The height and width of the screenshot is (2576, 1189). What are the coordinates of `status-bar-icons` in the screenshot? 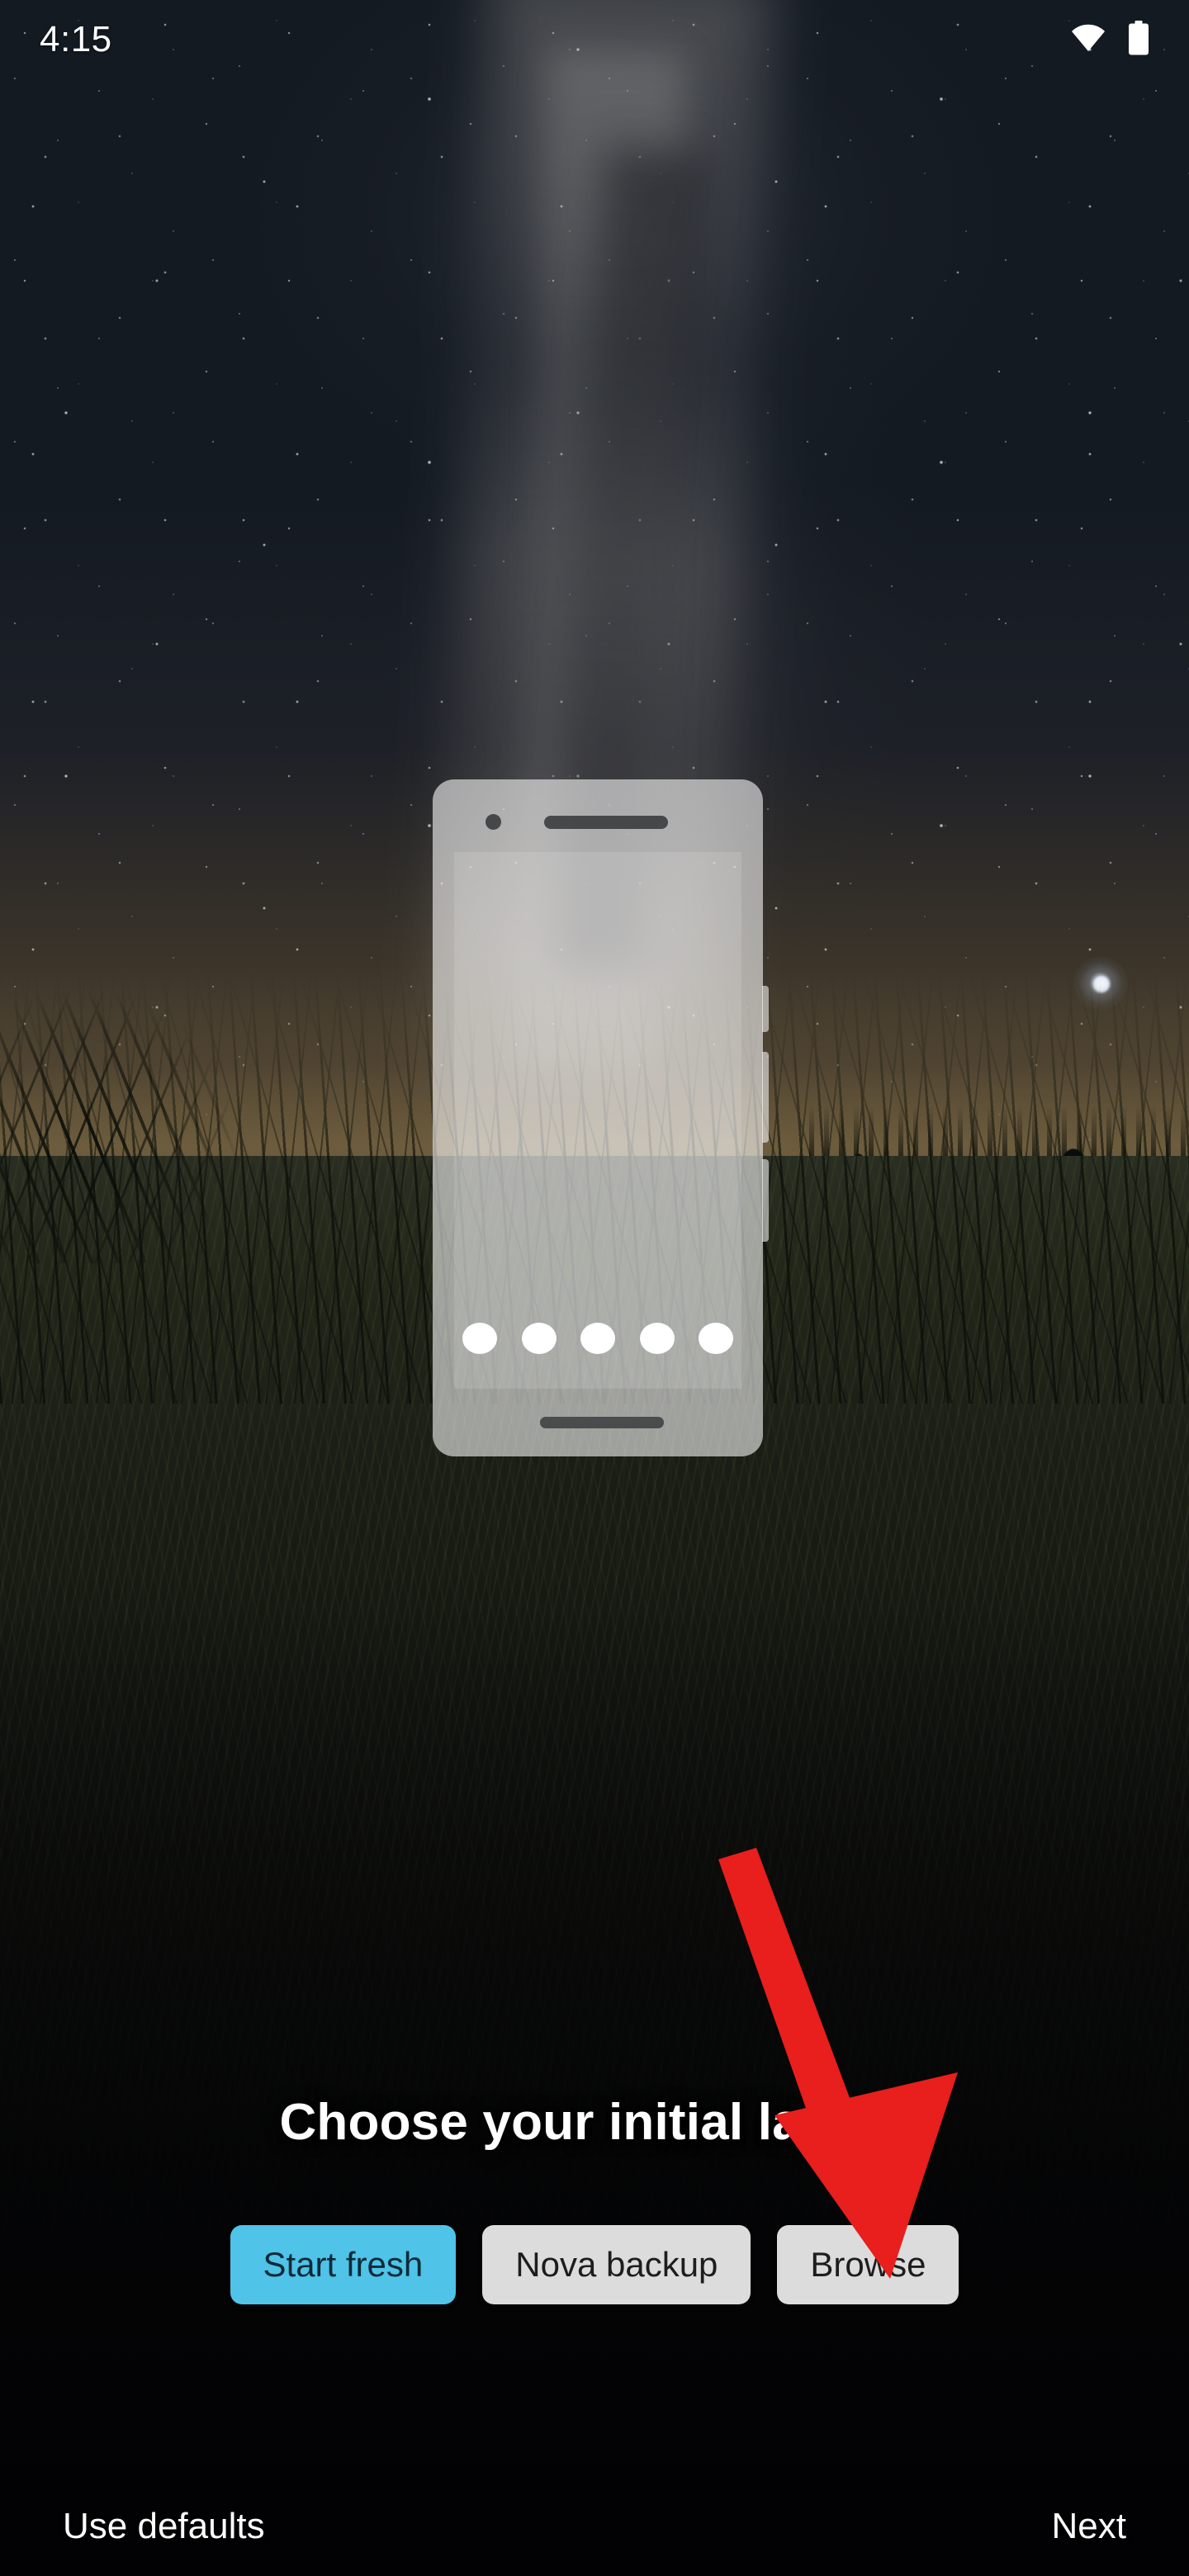 It's located at (1109, 39).